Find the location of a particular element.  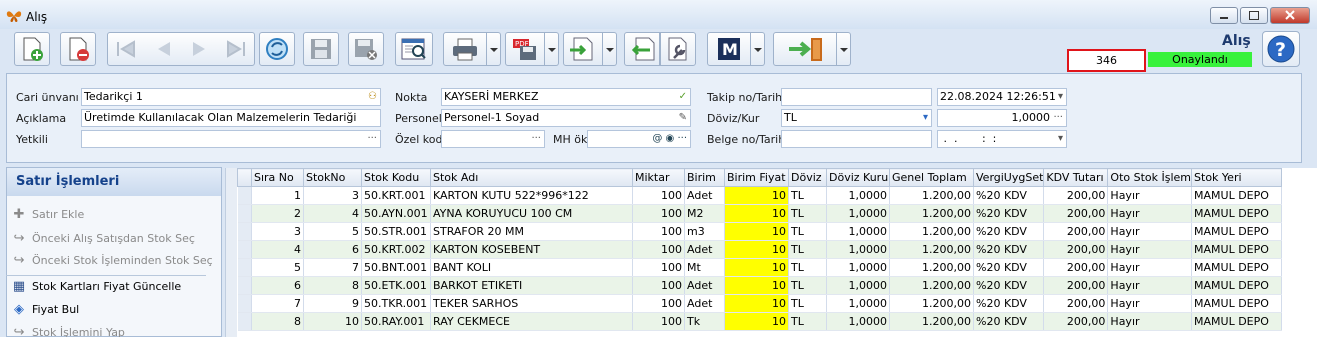

table-cell: 3 is located at coordinates (332, 195).